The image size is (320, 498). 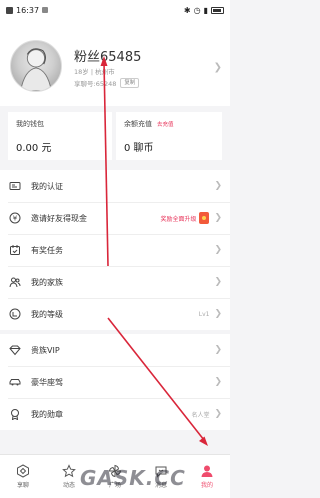 I want to click on notification-icon, so click(x=45, y=10).